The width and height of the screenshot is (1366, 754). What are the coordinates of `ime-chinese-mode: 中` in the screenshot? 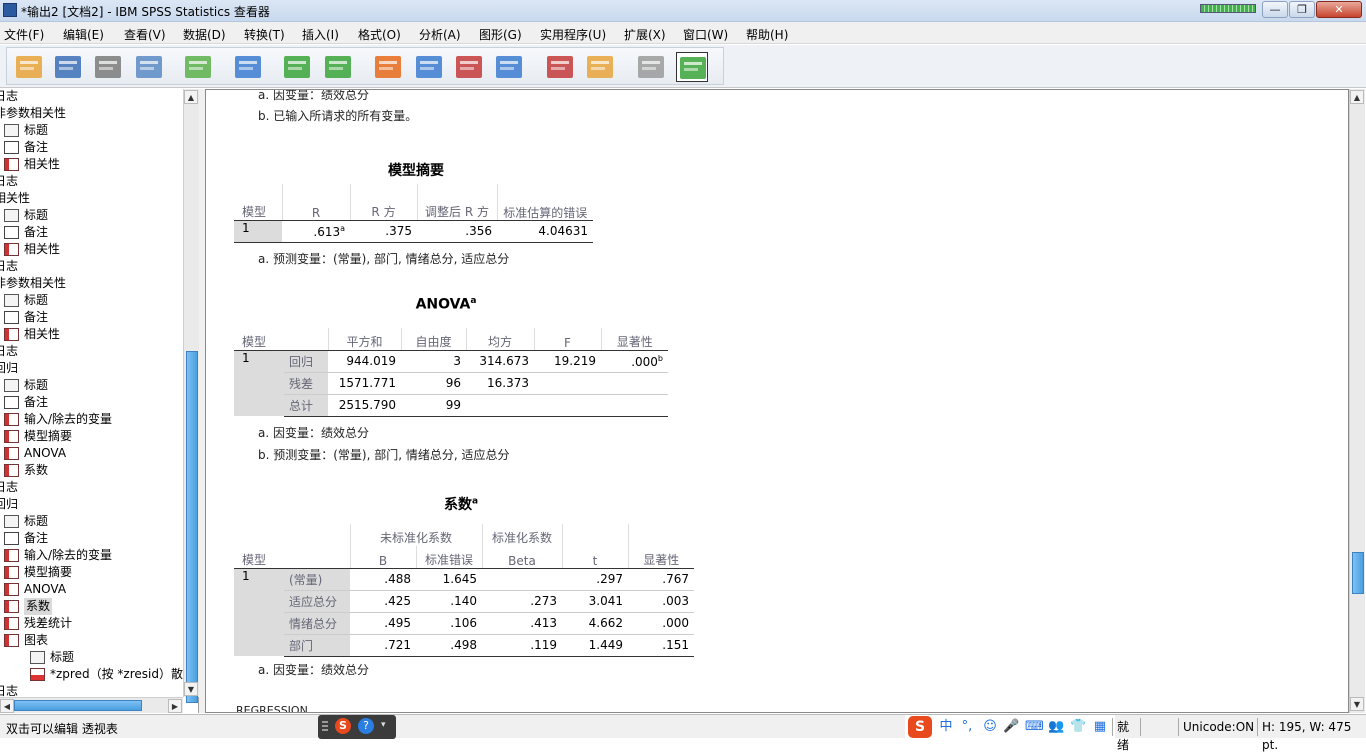 It's located at (946, 727).